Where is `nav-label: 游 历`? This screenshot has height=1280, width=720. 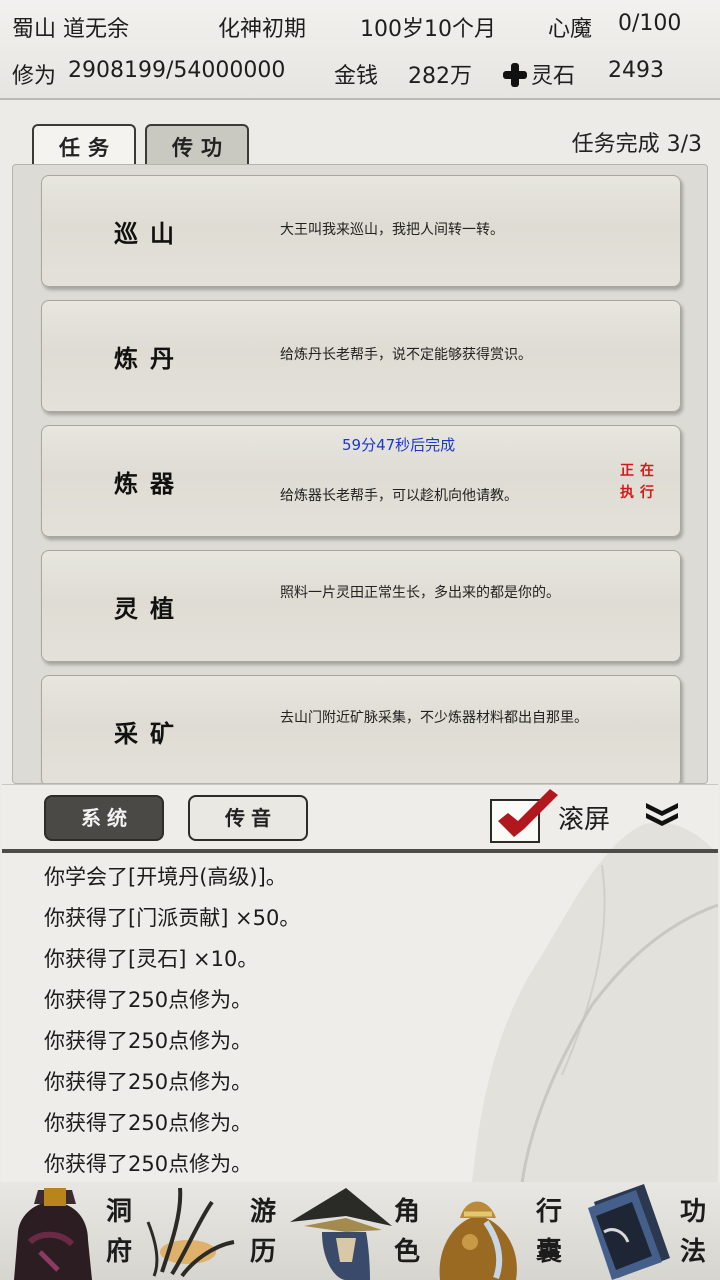
nav-label: 游 历 is located at coordinates (263, 1232).